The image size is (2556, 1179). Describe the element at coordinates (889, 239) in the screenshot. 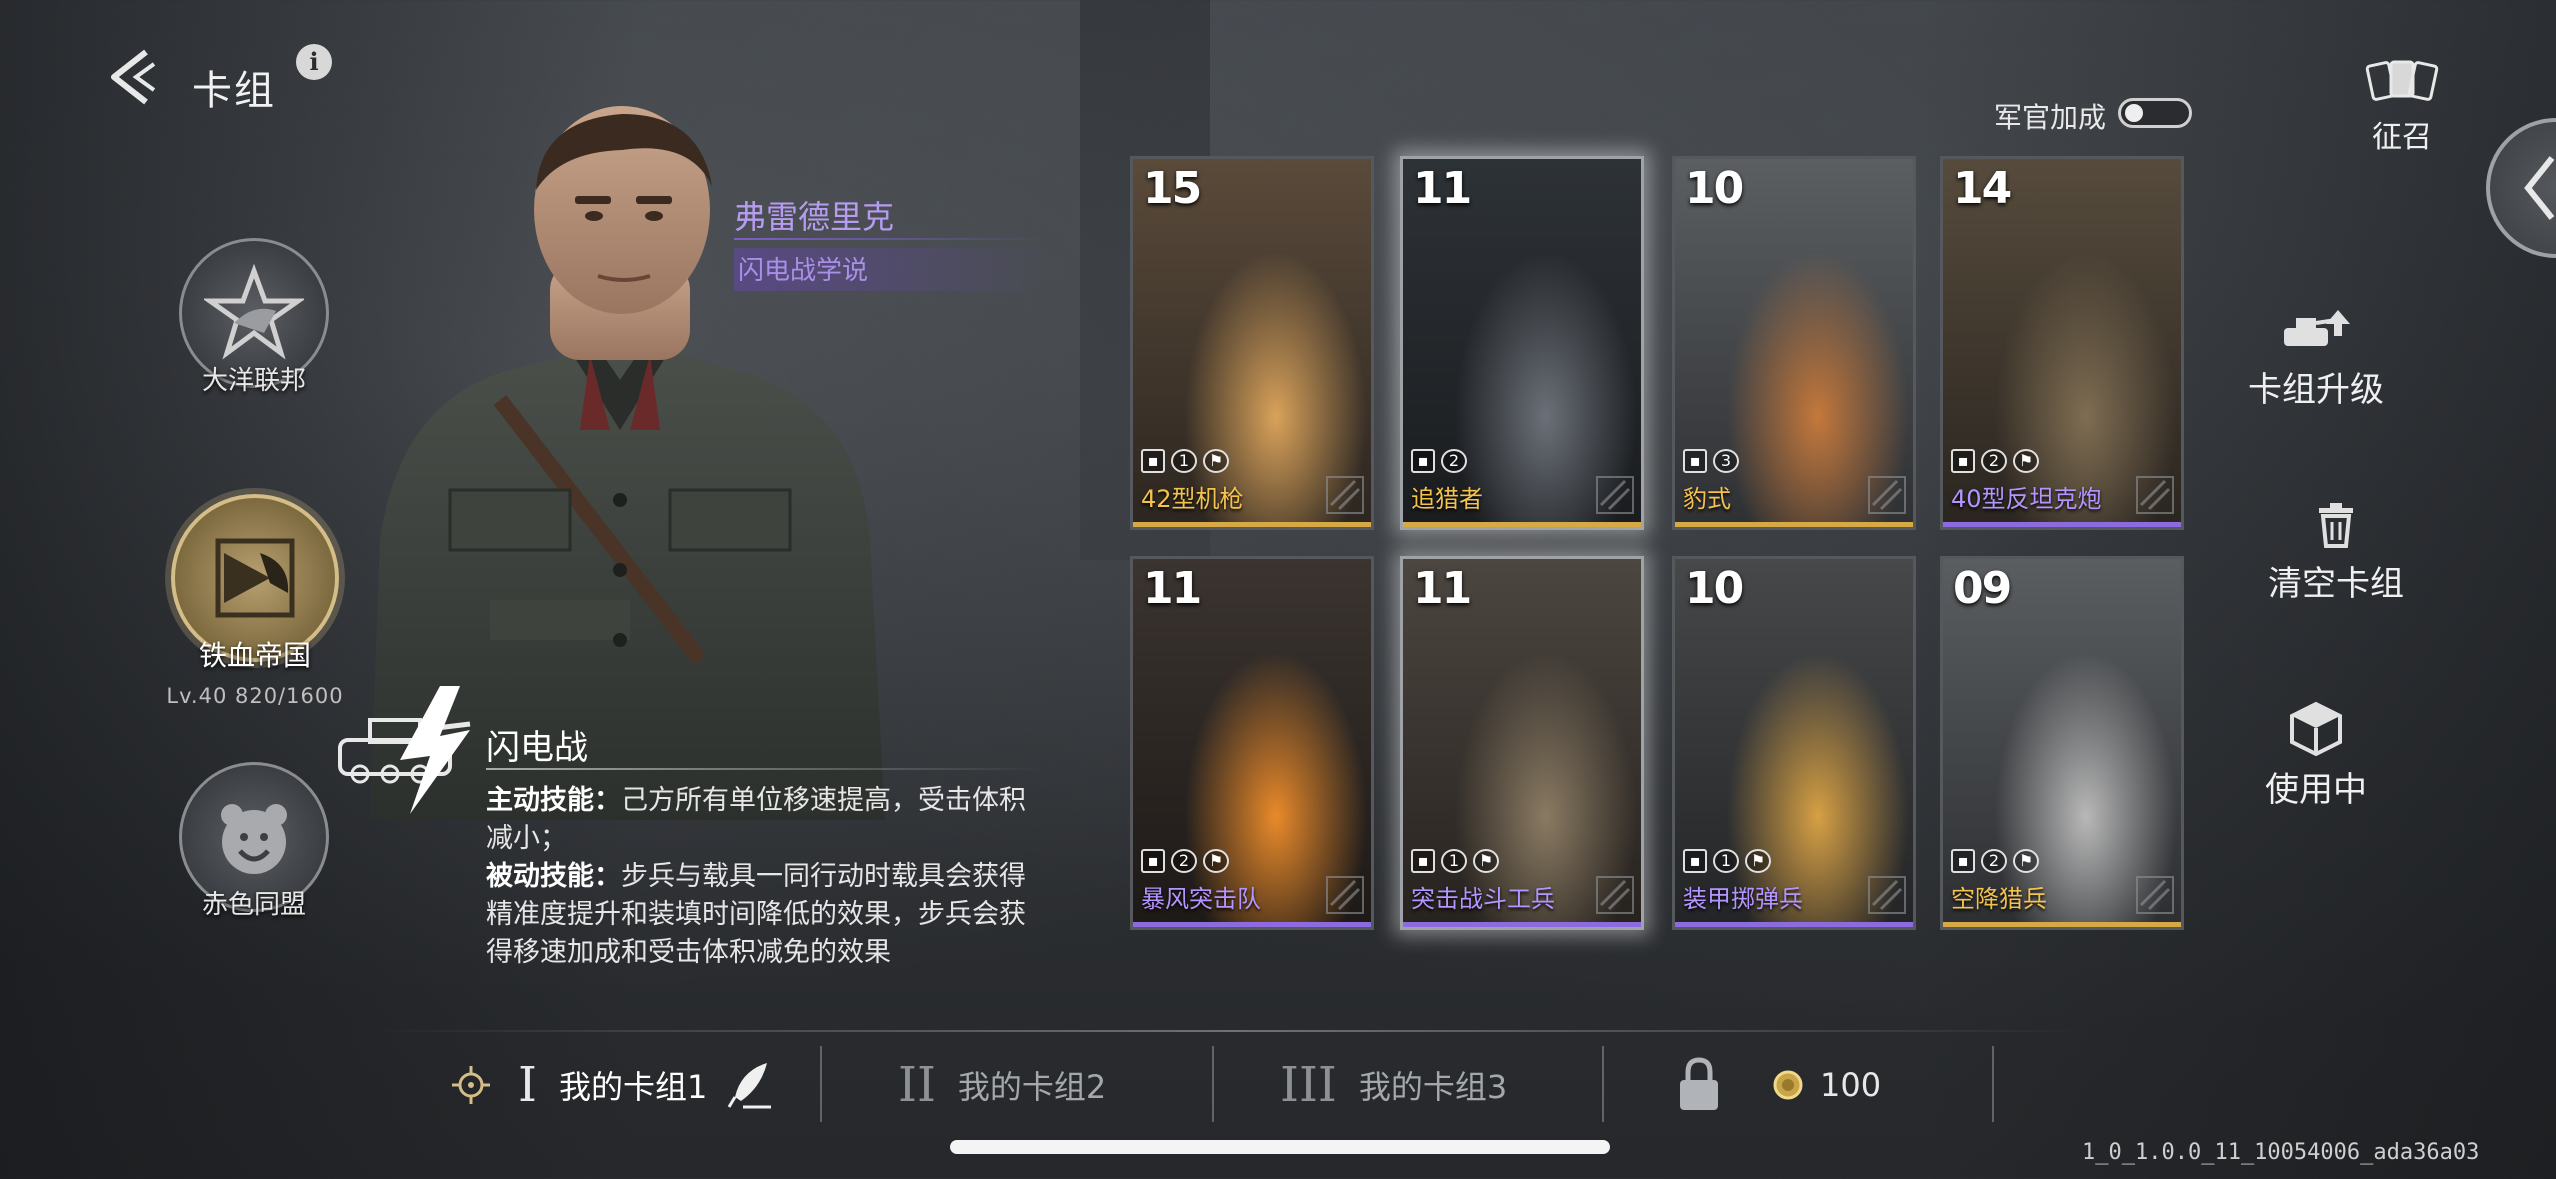

I see `commander-name-underline` at that location.